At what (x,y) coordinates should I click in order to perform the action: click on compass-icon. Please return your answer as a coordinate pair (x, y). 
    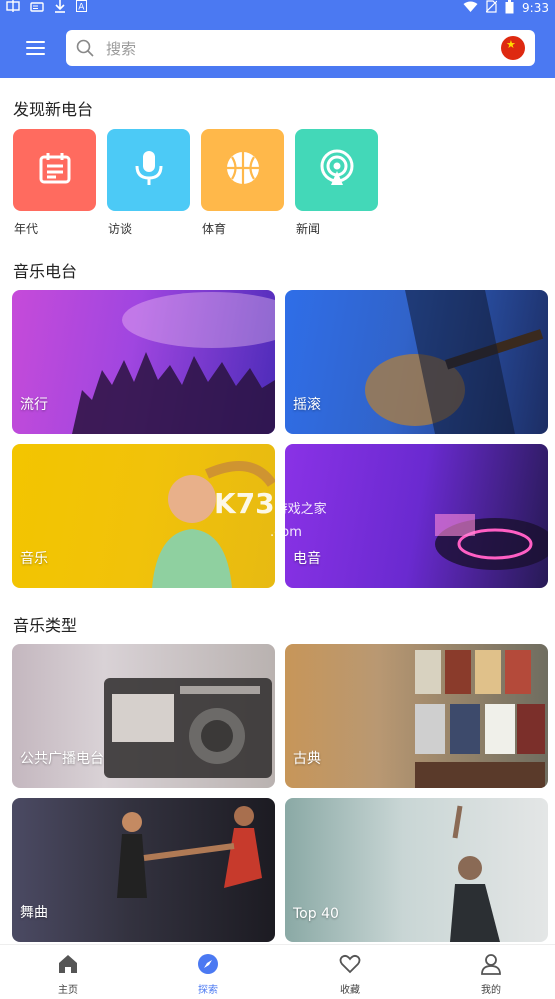
    Looking at the image, I should click on (208, 966).